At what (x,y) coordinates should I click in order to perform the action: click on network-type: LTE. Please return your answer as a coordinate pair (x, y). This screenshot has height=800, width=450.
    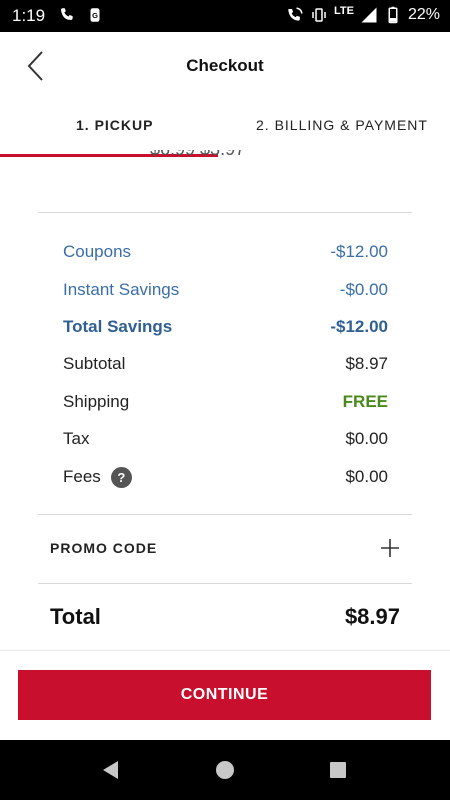
    Looking at the image, I should click on (344, 11).